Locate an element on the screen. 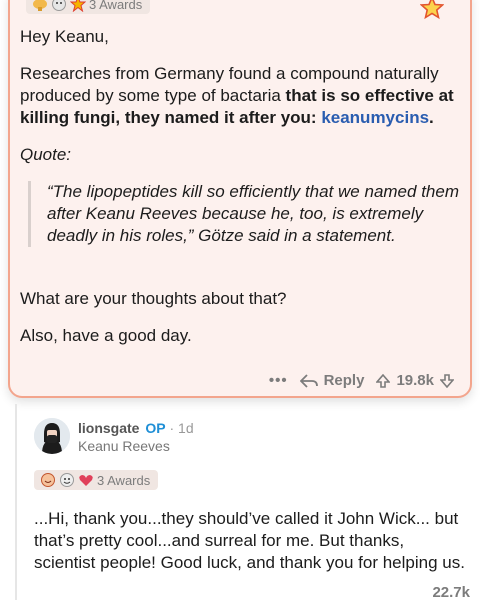 The width and height of the screenshot is (480, 600). more-options-button: ••• is located at coordinates (278, 380).